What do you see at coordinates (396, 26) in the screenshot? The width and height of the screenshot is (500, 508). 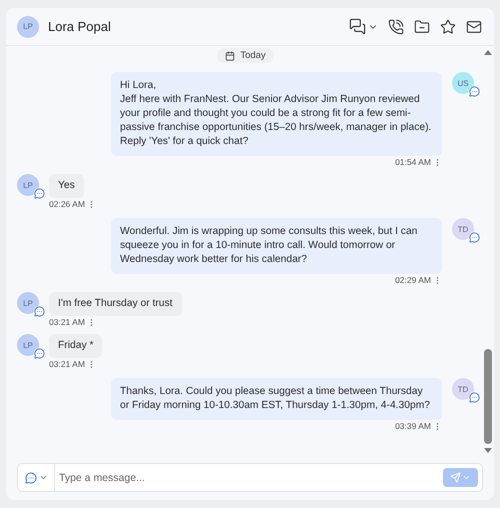 I see `phone-icon` at bounding box center [396, 26].